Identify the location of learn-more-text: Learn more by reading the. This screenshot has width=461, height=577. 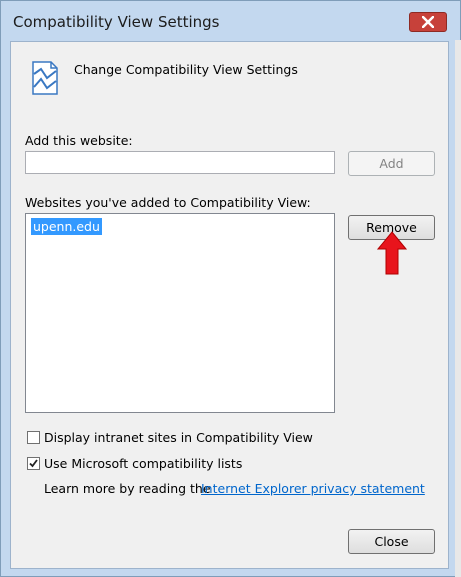
(127, 488).